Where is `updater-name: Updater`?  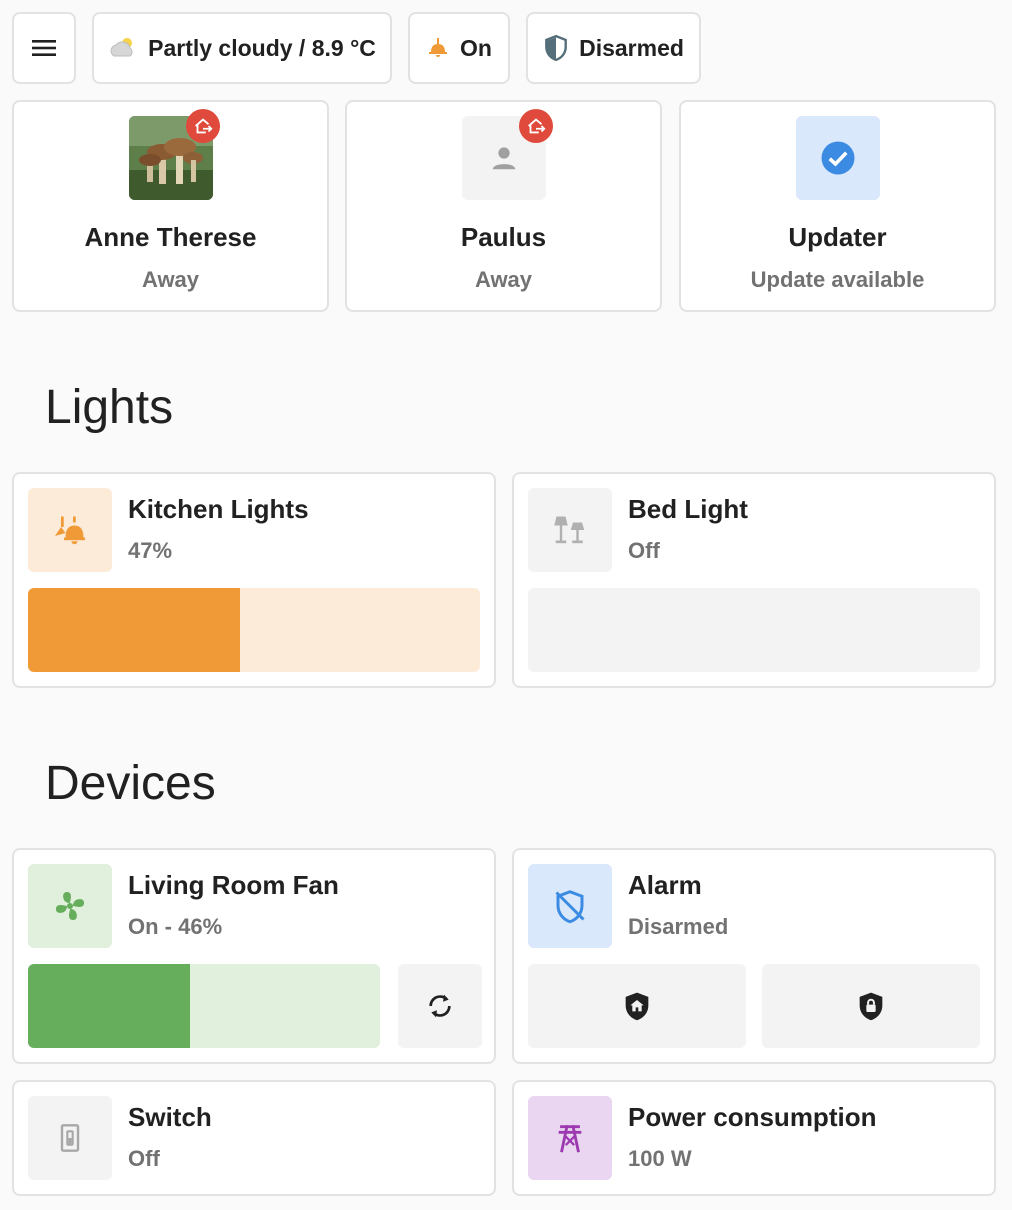
updater-name: Updater is located at coordinates (837, 237).